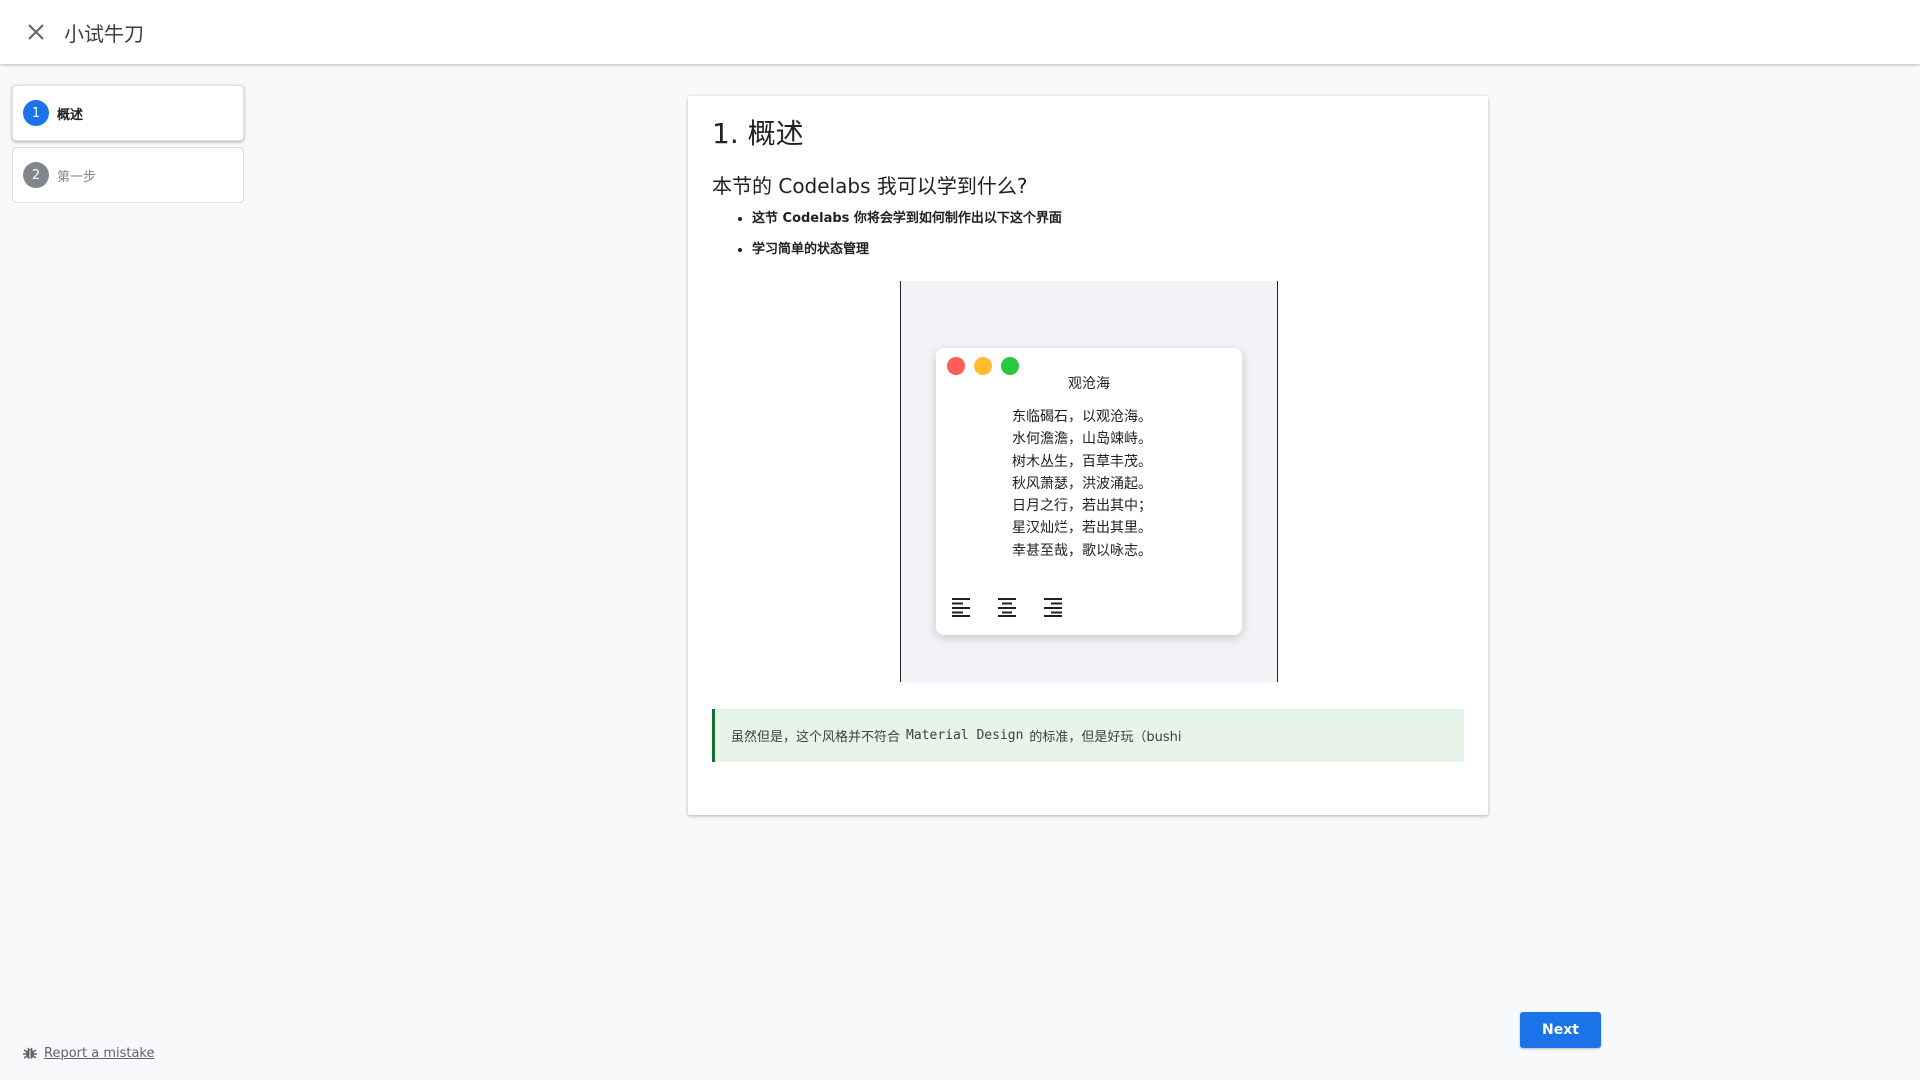 This screenshot has height=1080, width=1920. I want to click on align-right-icon, so click(1053, 607).